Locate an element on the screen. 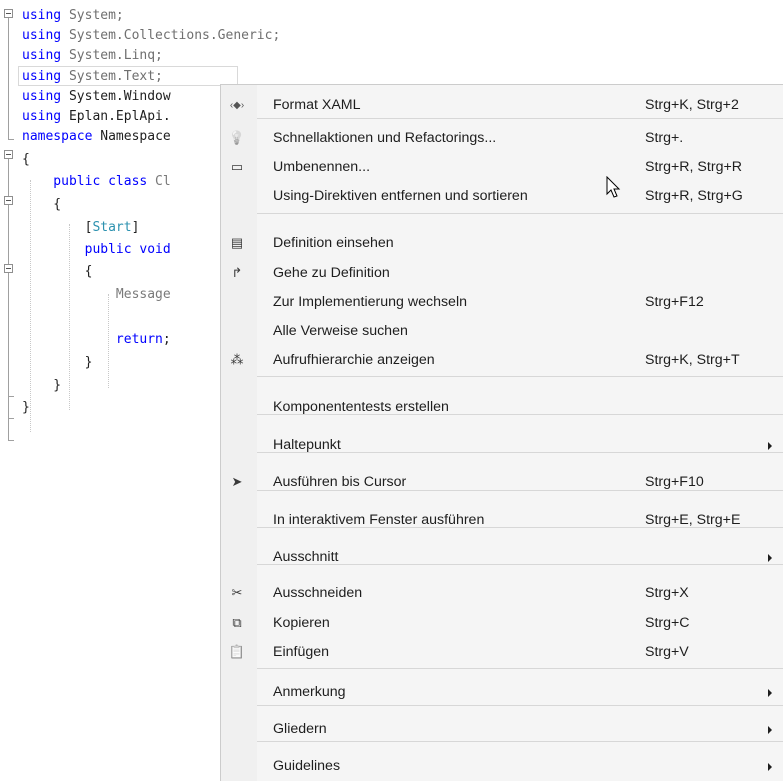 This screenshot has width=783, height=782. menu-item-einfügen: 📋 Einfügen Strg+V is located at coordinates (502, 652).